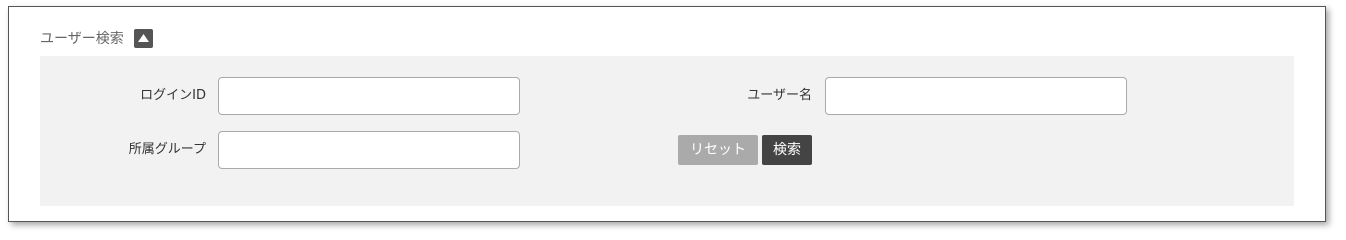 The height and width of the screenshot is (240, 1346). I want to click on search-button: 検索, so click(787, 150).